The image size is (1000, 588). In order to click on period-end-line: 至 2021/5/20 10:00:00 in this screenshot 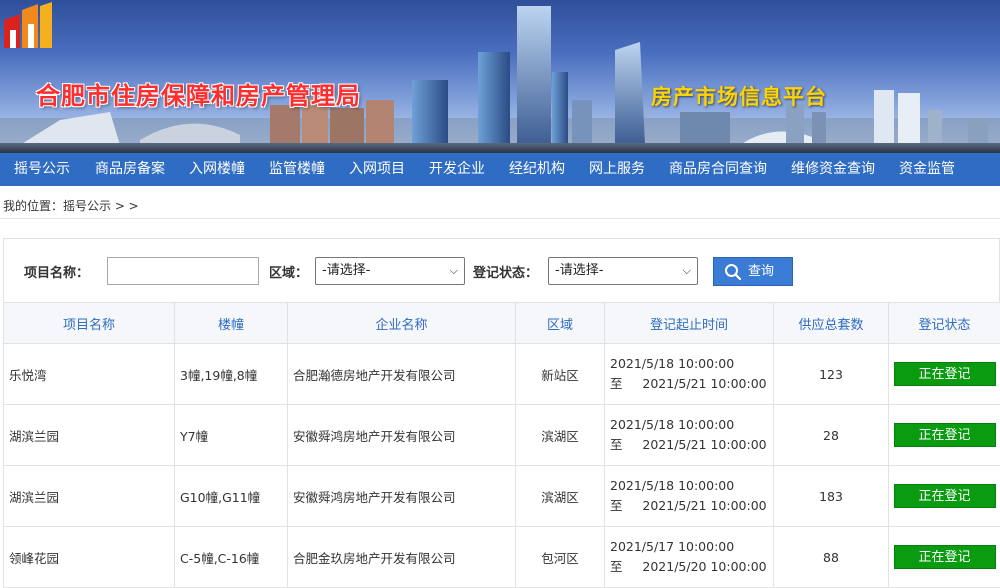, I will do `click(691, 567)`.